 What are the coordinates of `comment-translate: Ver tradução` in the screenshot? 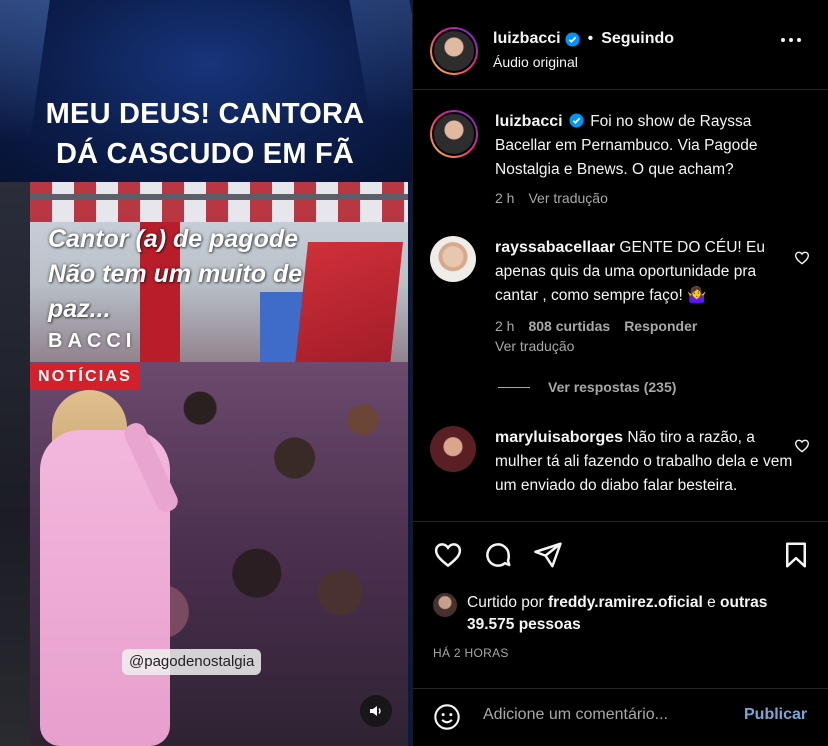 It's located at (534, 346).